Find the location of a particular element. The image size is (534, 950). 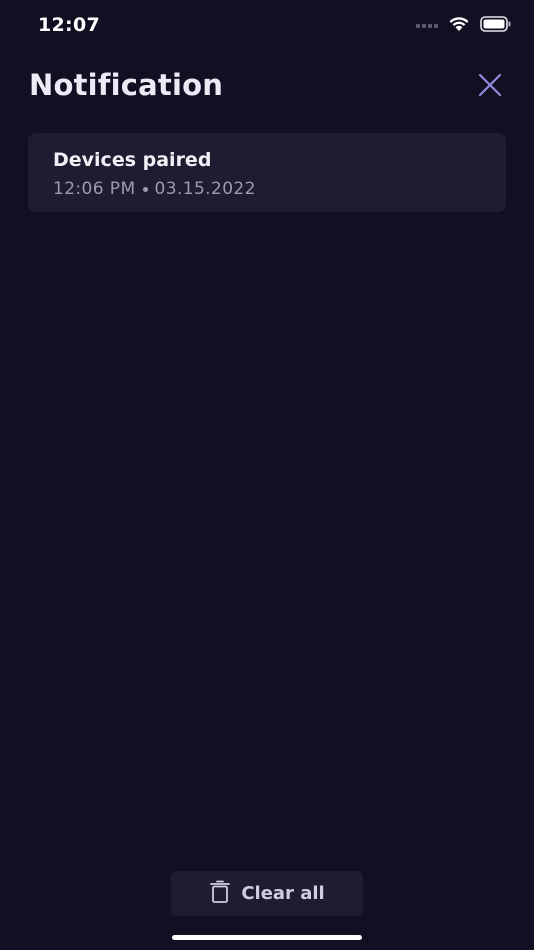

notification-item: Devices paired 12:06 PM 03.15.2022 is located at coordinates (267, 172).